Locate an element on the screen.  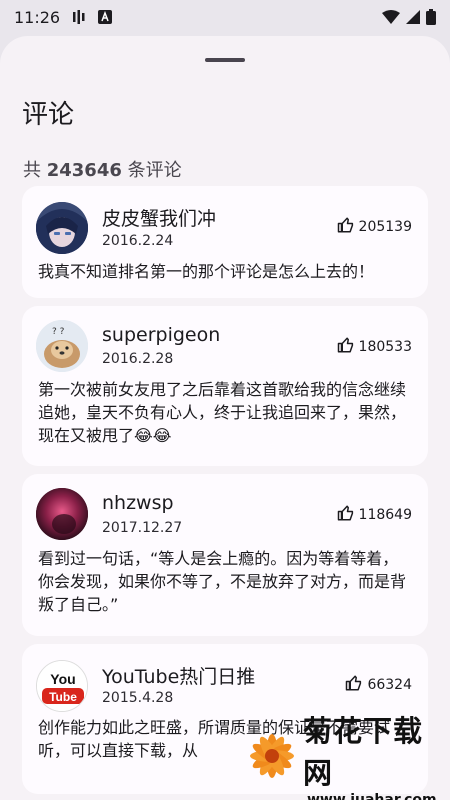
status-bar: 11:26 is located at coordinates (225, 17).